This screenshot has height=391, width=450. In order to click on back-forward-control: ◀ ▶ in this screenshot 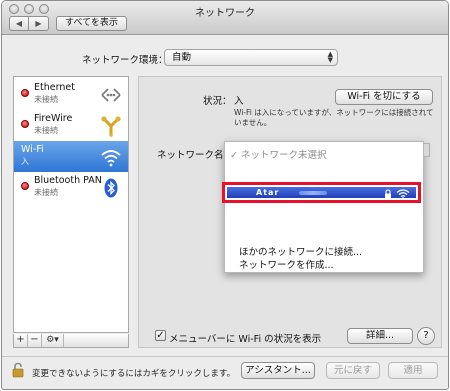, I will do `click(29, 23)`.